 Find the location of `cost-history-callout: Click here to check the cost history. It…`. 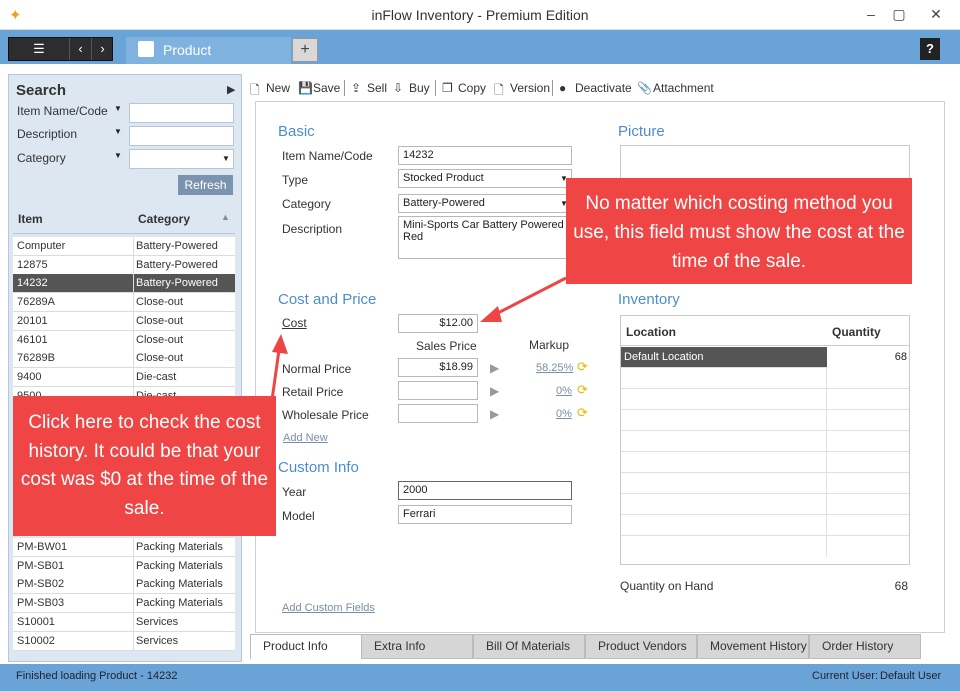

cost-history-callout: Click here to check the cost history. It… is located at coordinates (144, 466).